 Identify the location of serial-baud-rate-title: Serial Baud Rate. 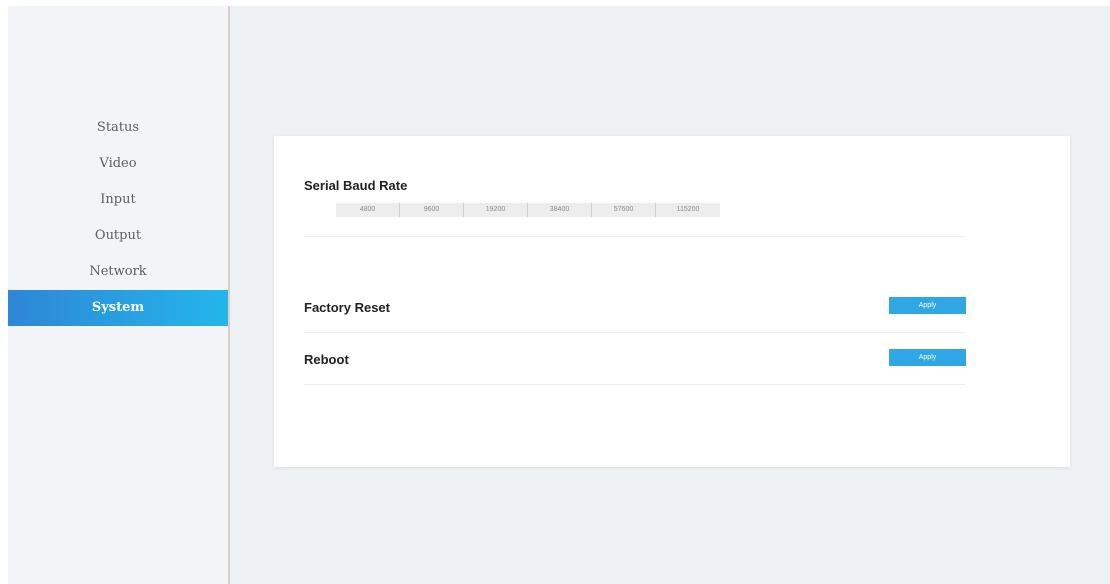
(356, 185).